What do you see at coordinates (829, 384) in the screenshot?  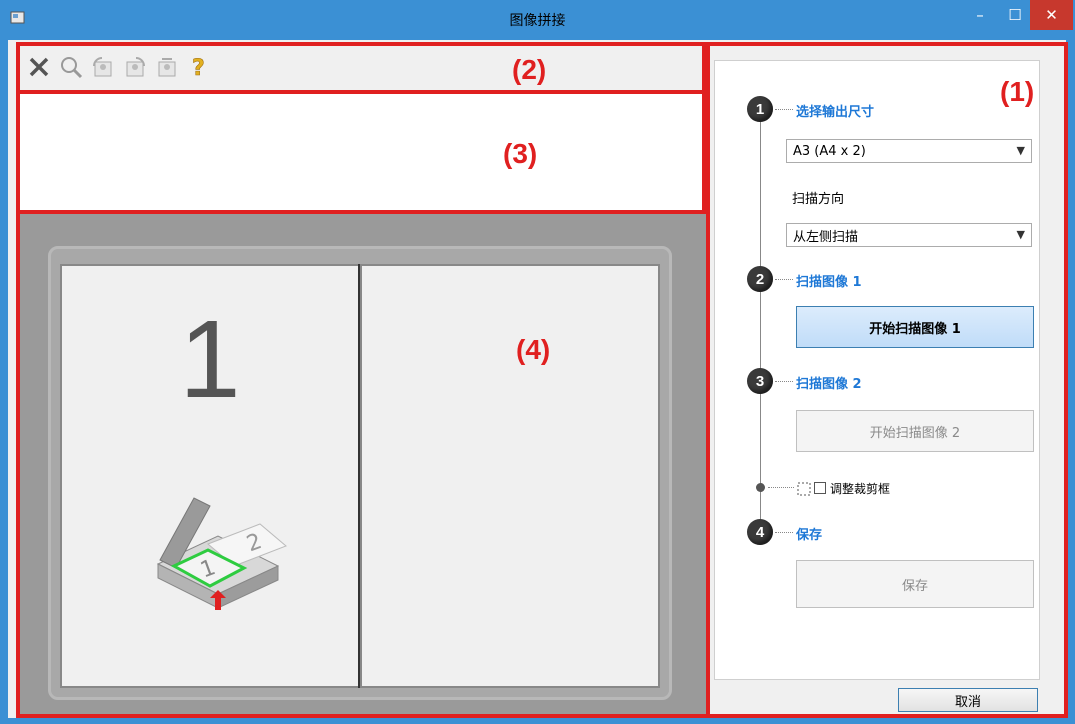 I see `step-3-label: 扫描图像 2` at bounding box center [829, 384].